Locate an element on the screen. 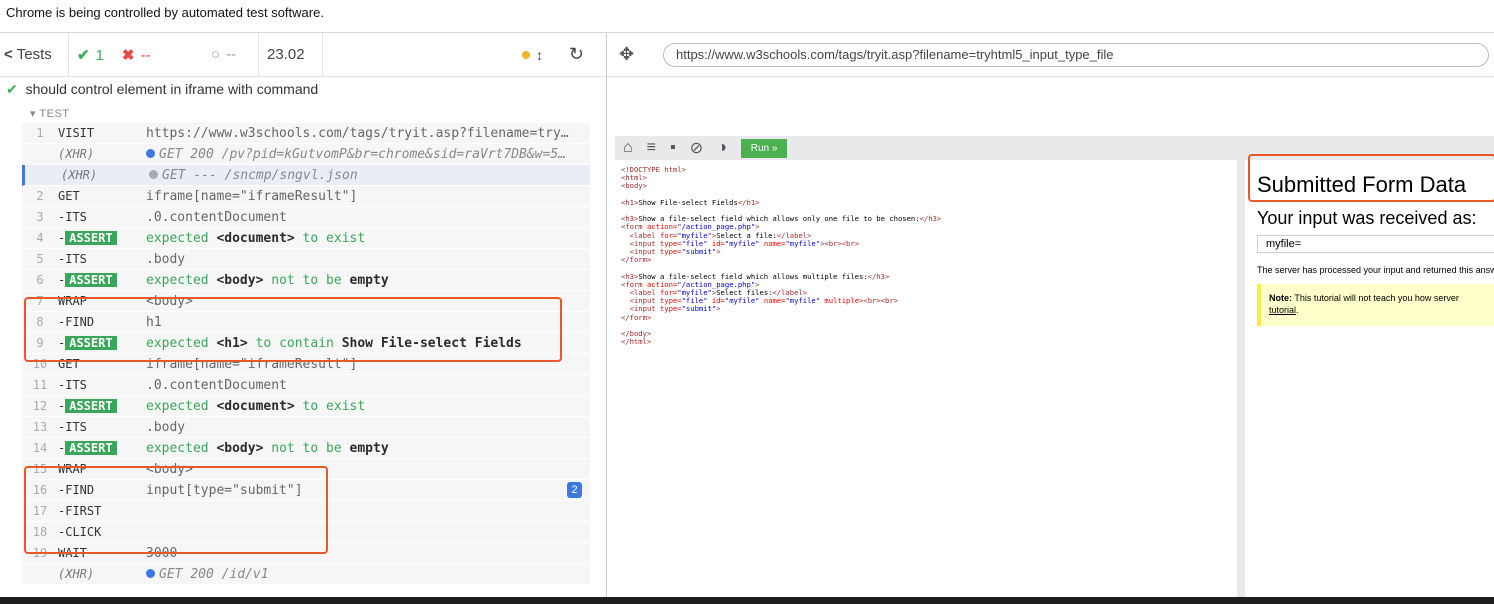  command-number: 9 is located at coordinates (40, 343).